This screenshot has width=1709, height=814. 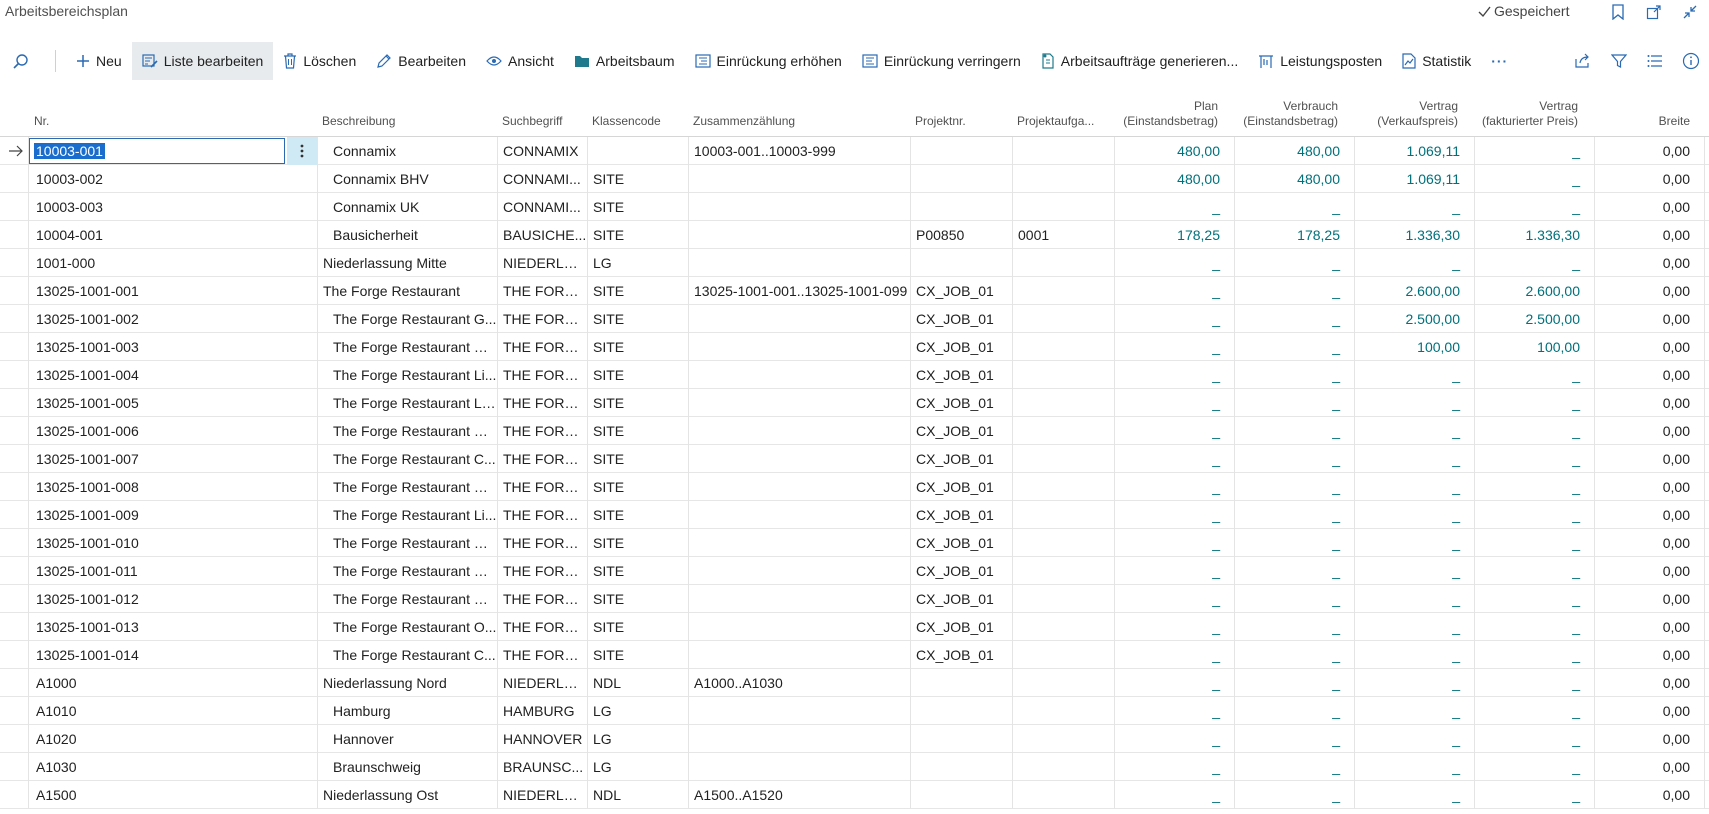 I want to click on statistics-button: Statistik, so click(x=1436, y=61).